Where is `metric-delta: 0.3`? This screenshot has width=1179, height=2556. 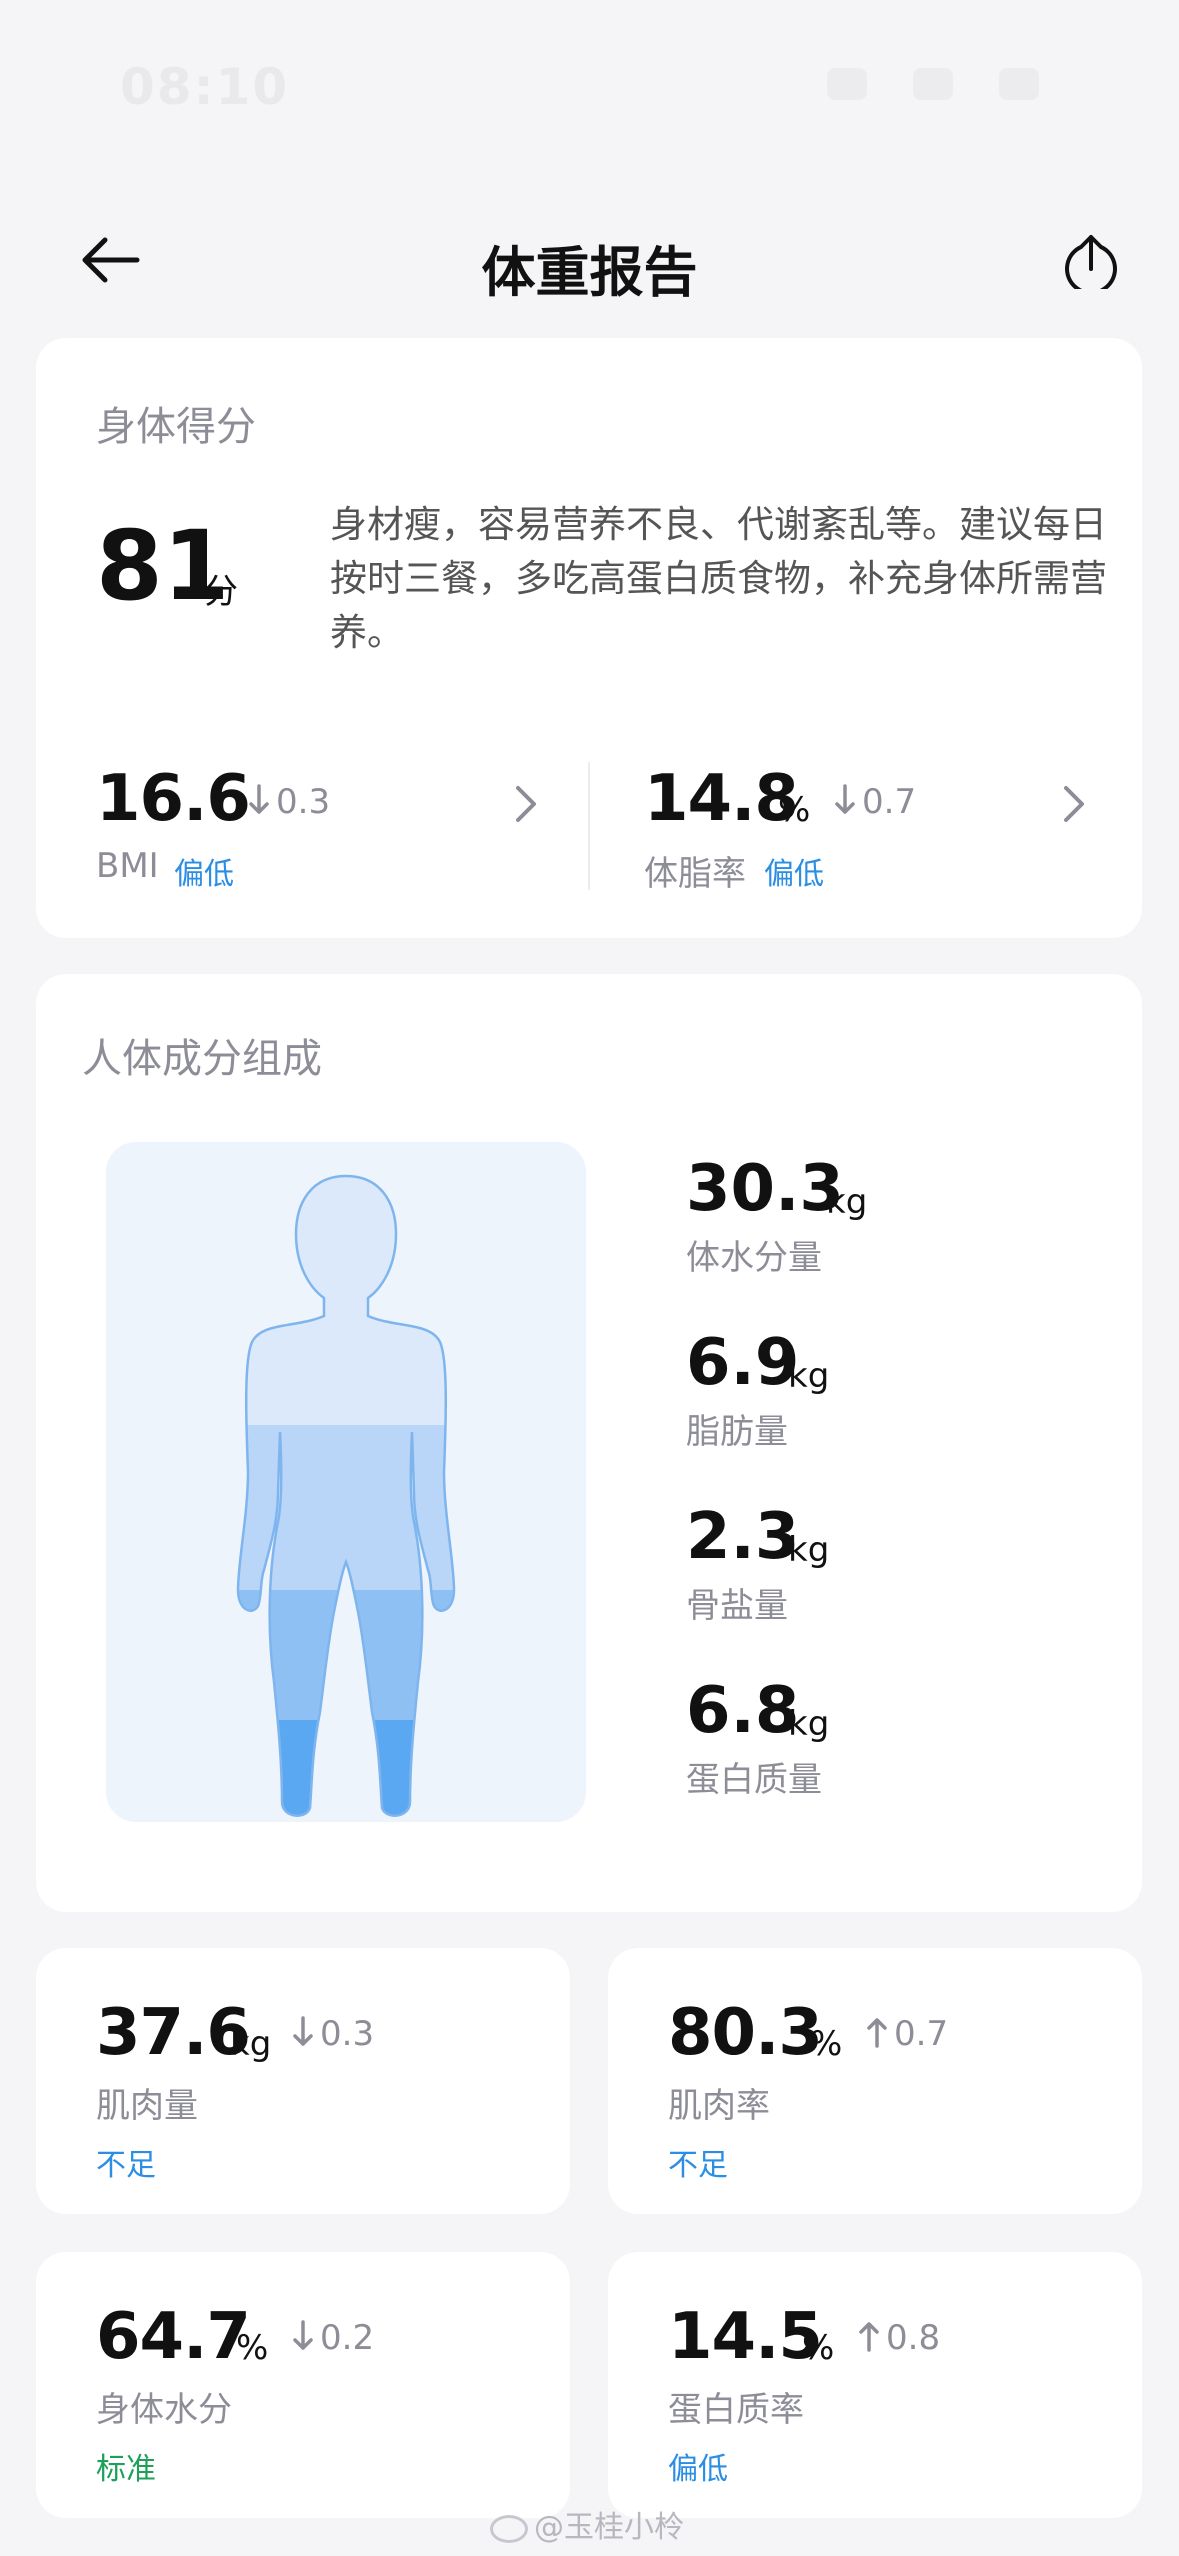
metric-delta: 0.3 is located at coordinates (347, 2034).